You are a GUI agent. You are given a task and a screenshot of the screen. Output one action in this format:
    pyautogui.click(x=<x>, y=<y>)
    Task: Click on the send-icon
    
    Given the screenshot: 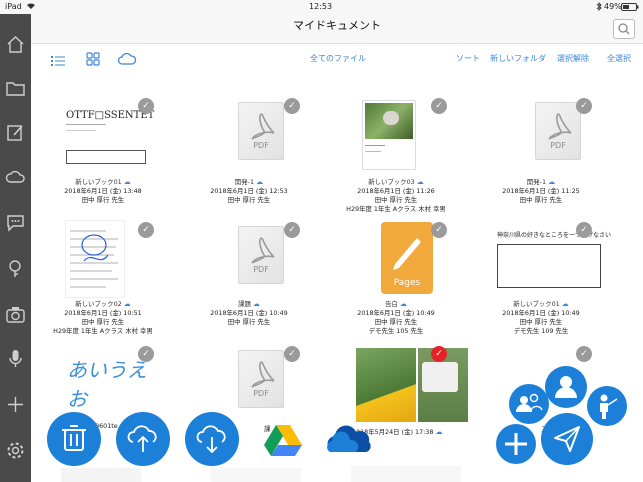 What is the action you would take?
    pyautogui.click(x=567, y=439)
    